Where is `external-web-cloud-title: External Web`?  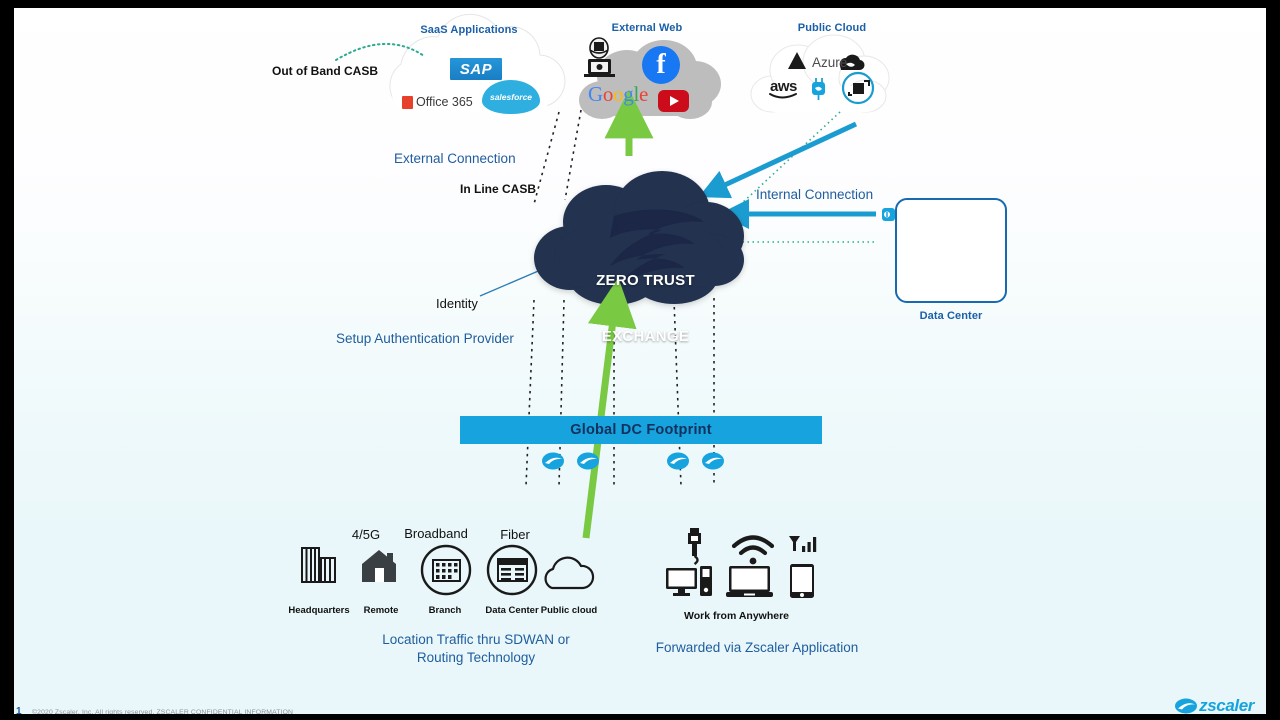 external-web-cloud-title: External Web is located at coordinates (647, 28).